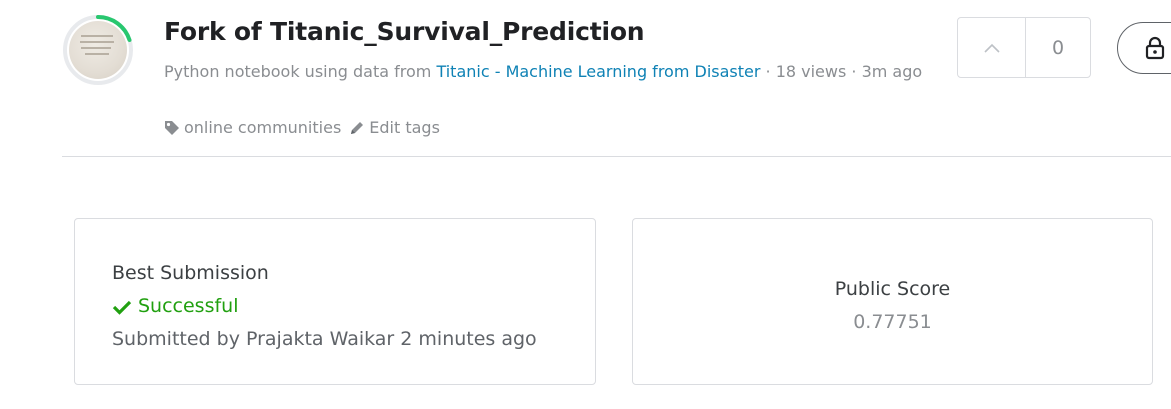  What do you see at coordinates (122, 307) in the screenshot?
I see `check-icon` at bounding box center [122, 307].